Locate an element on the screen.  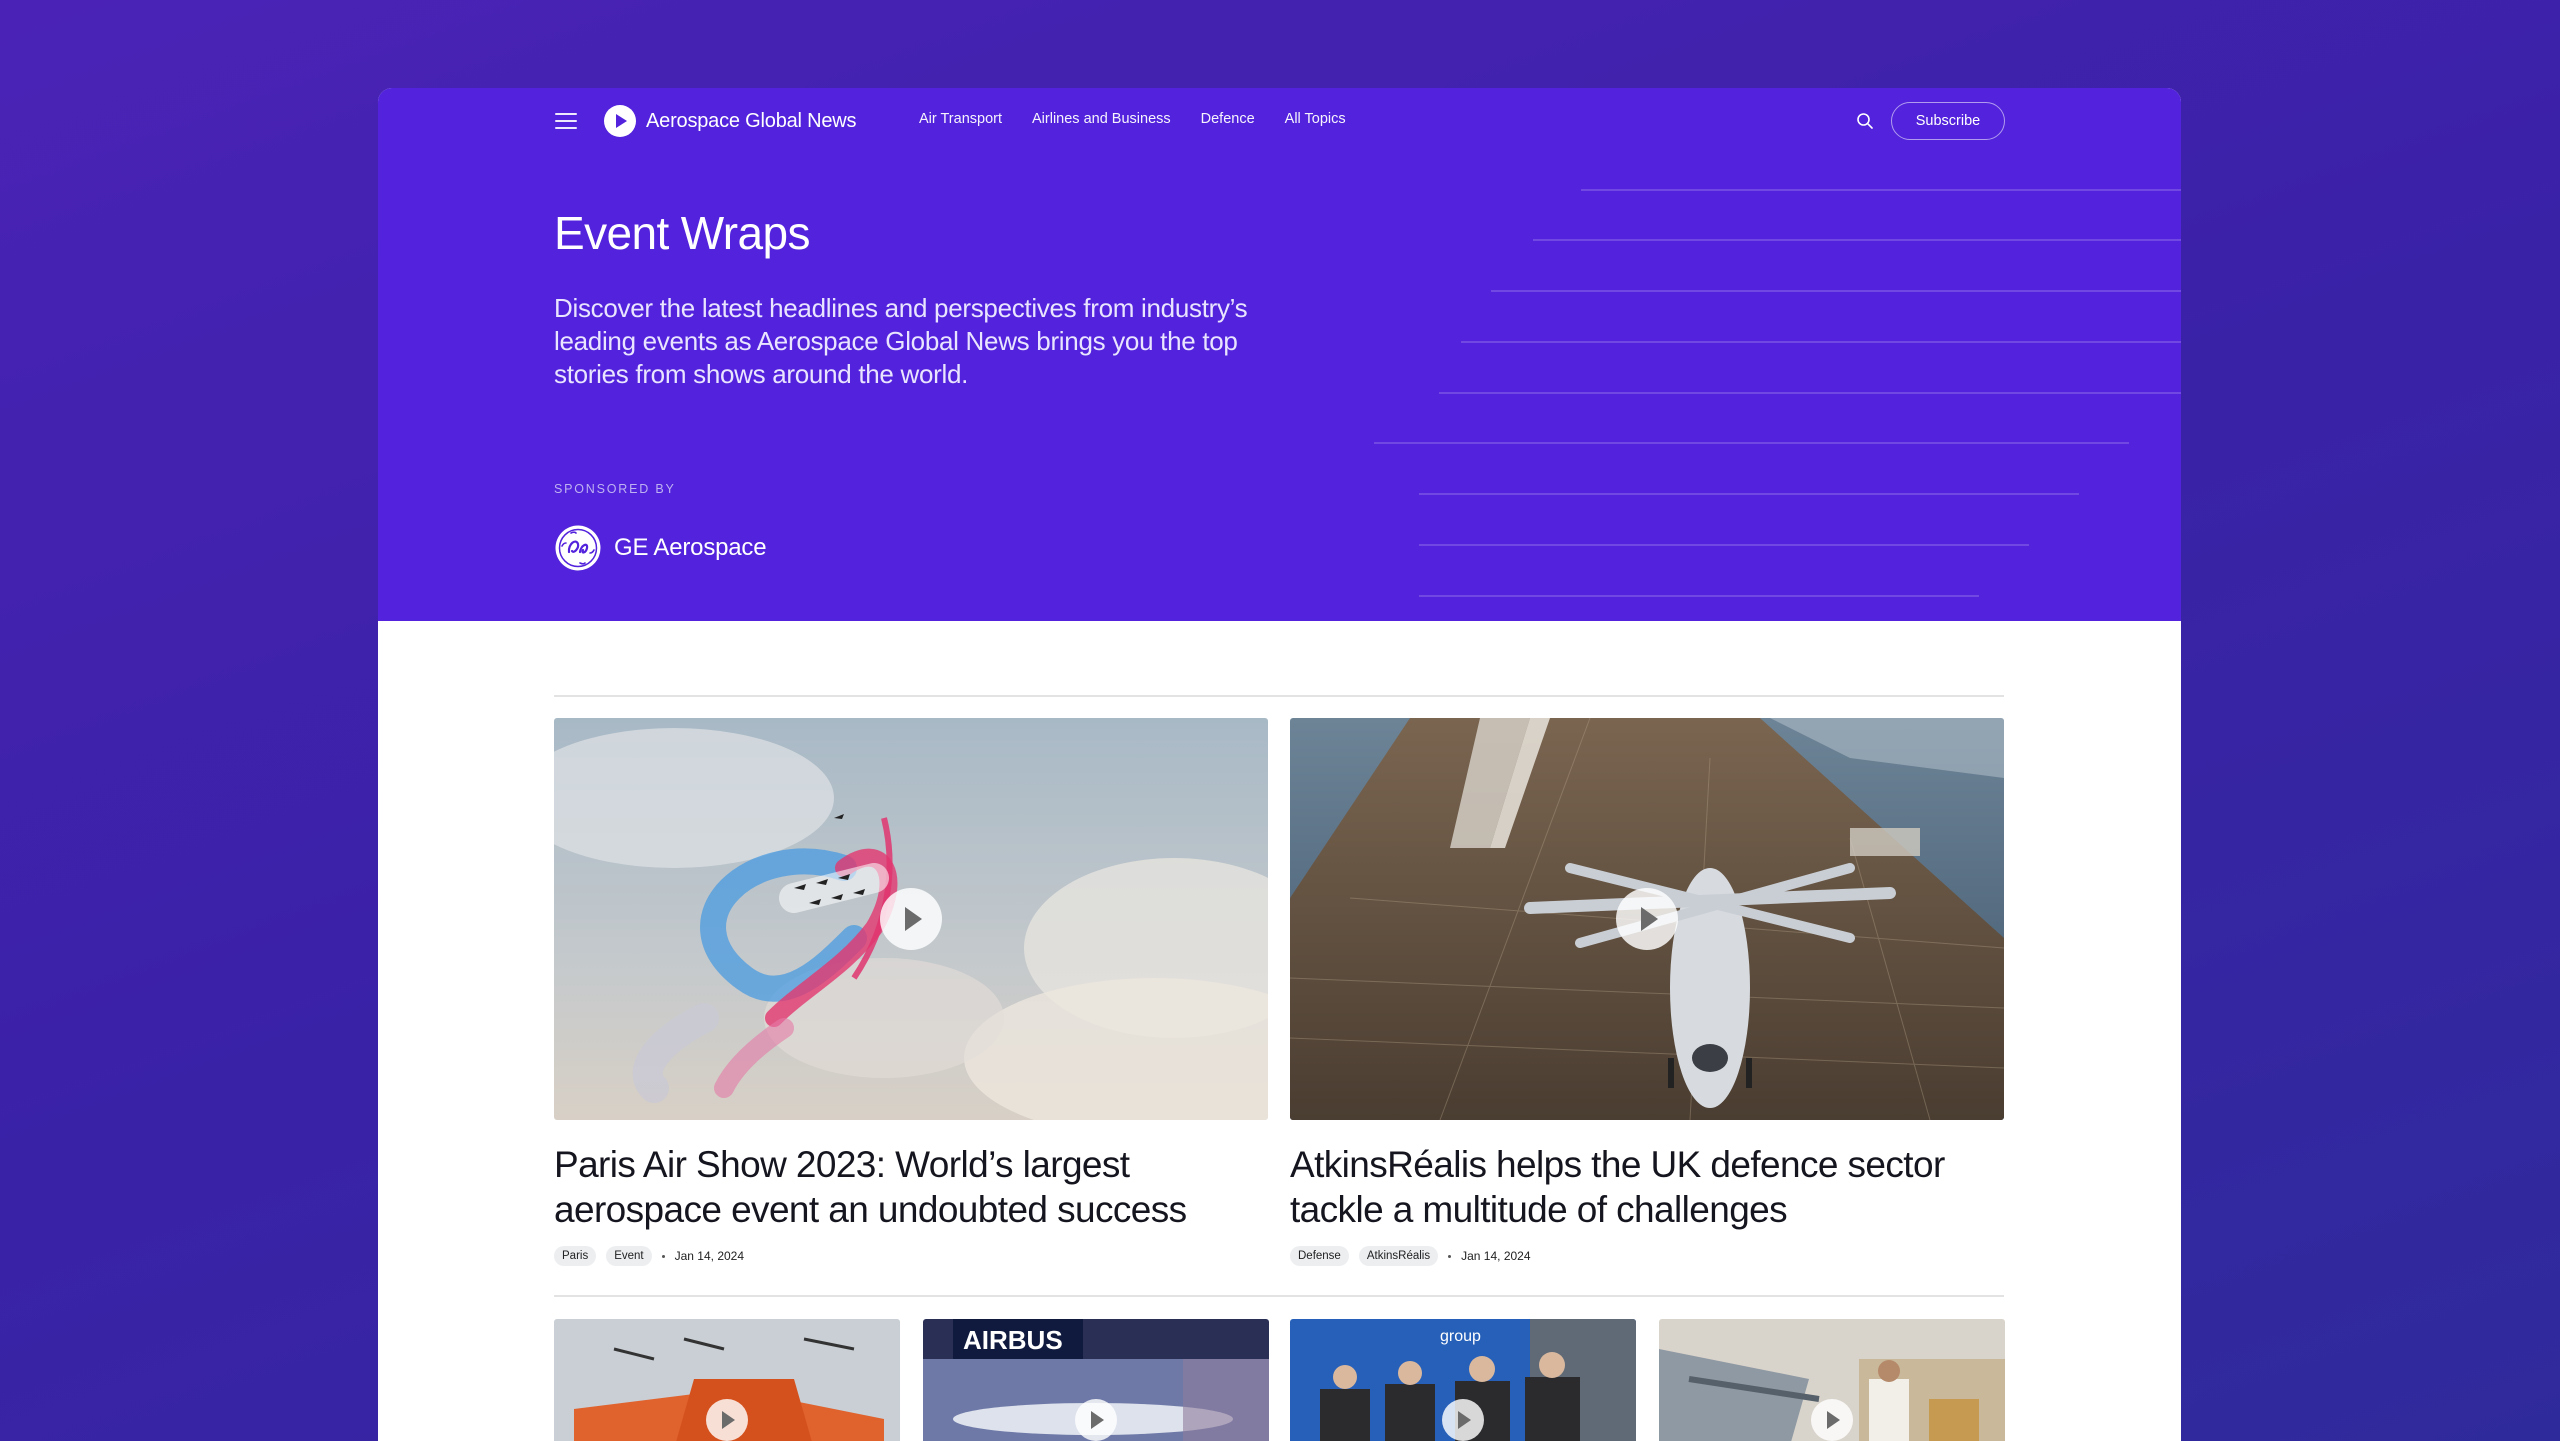
nav-airlines-business: Airlines and Business is located at coordinates (1101, 119).